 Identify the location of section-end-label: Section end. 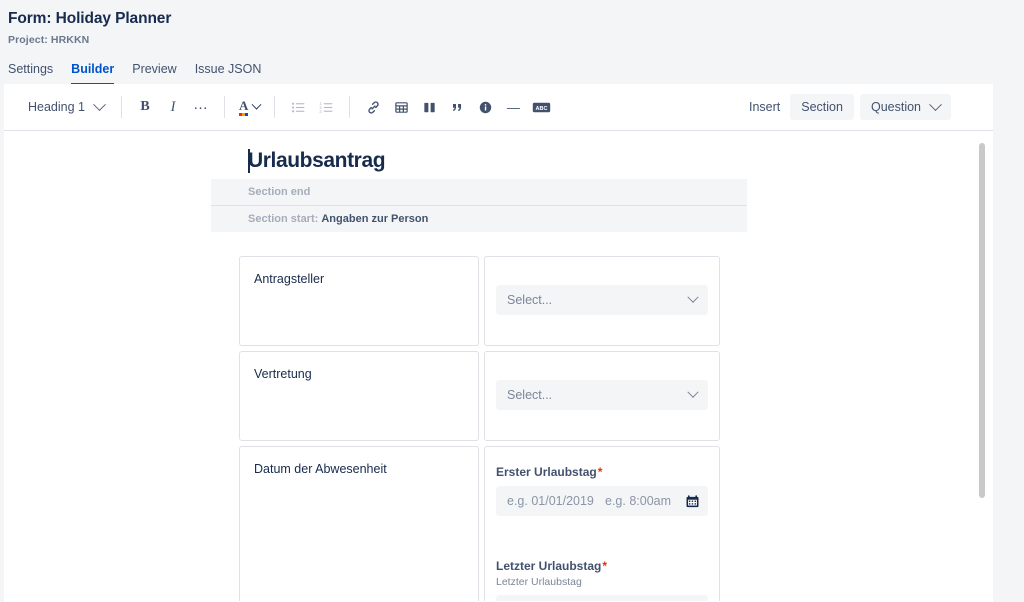
(279, 192).